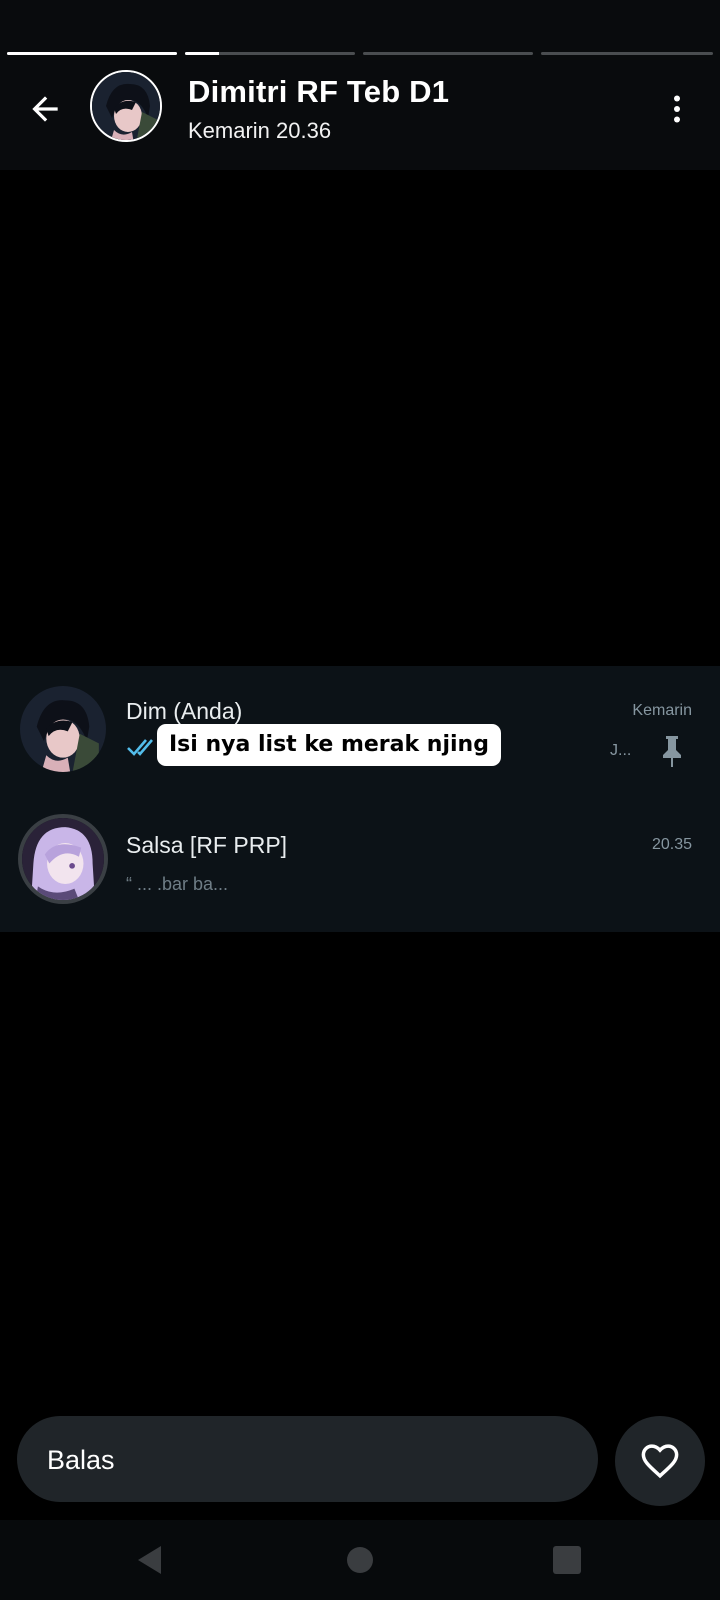  I want to click on triangle-back-icon, so click(149, 1560).